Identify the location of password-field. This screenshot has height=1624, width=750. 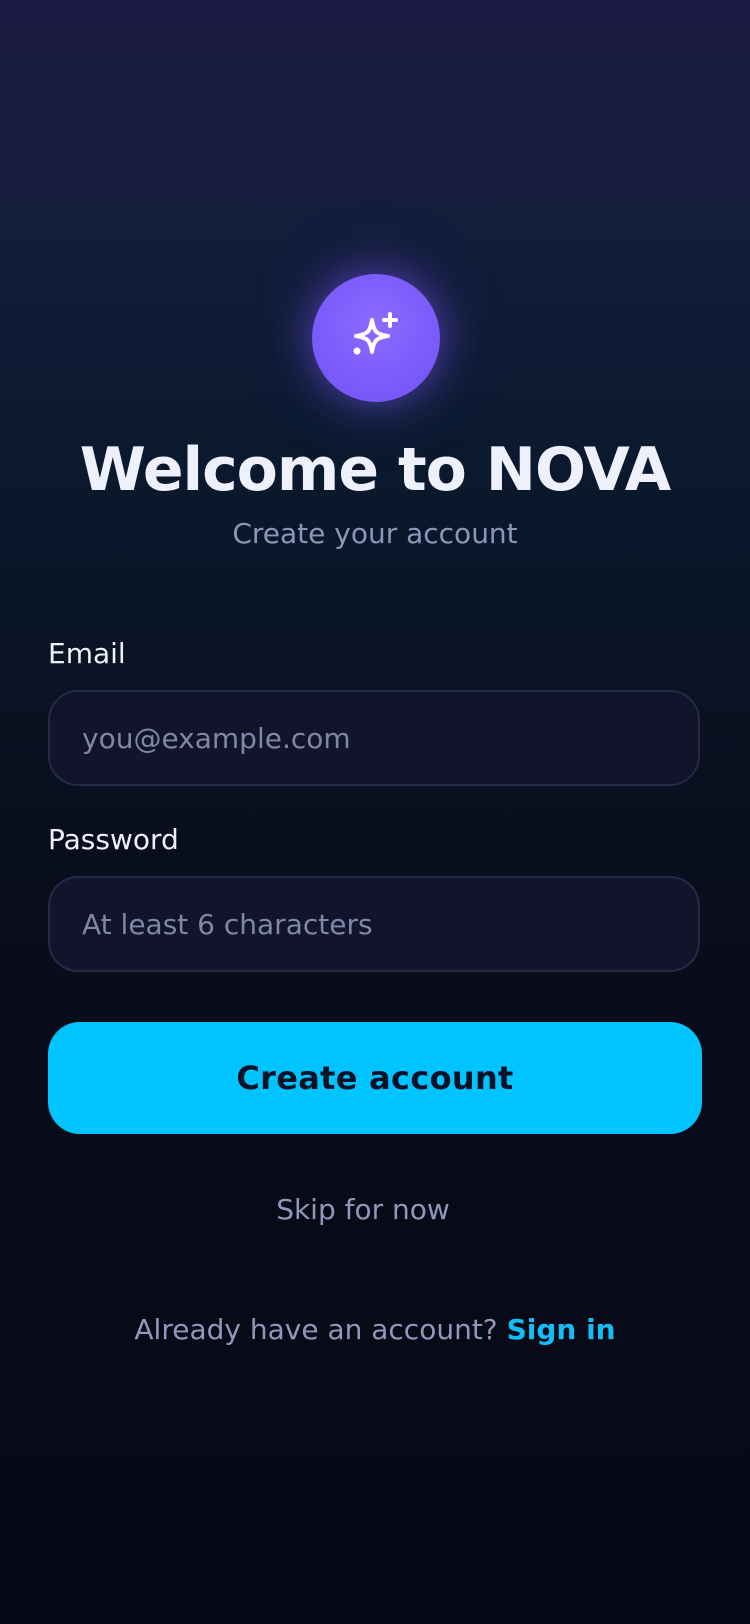
(374, 924).